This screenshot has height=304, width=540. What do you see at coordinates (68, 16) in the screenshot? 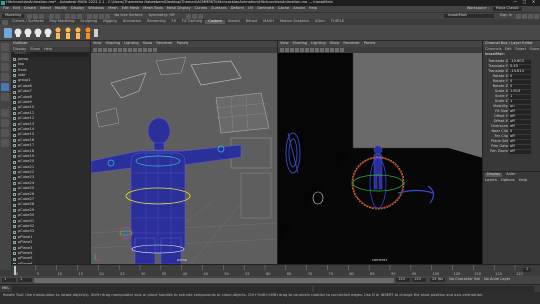
I see `select-hierarchy-icon` at bounding box center [68, 16].